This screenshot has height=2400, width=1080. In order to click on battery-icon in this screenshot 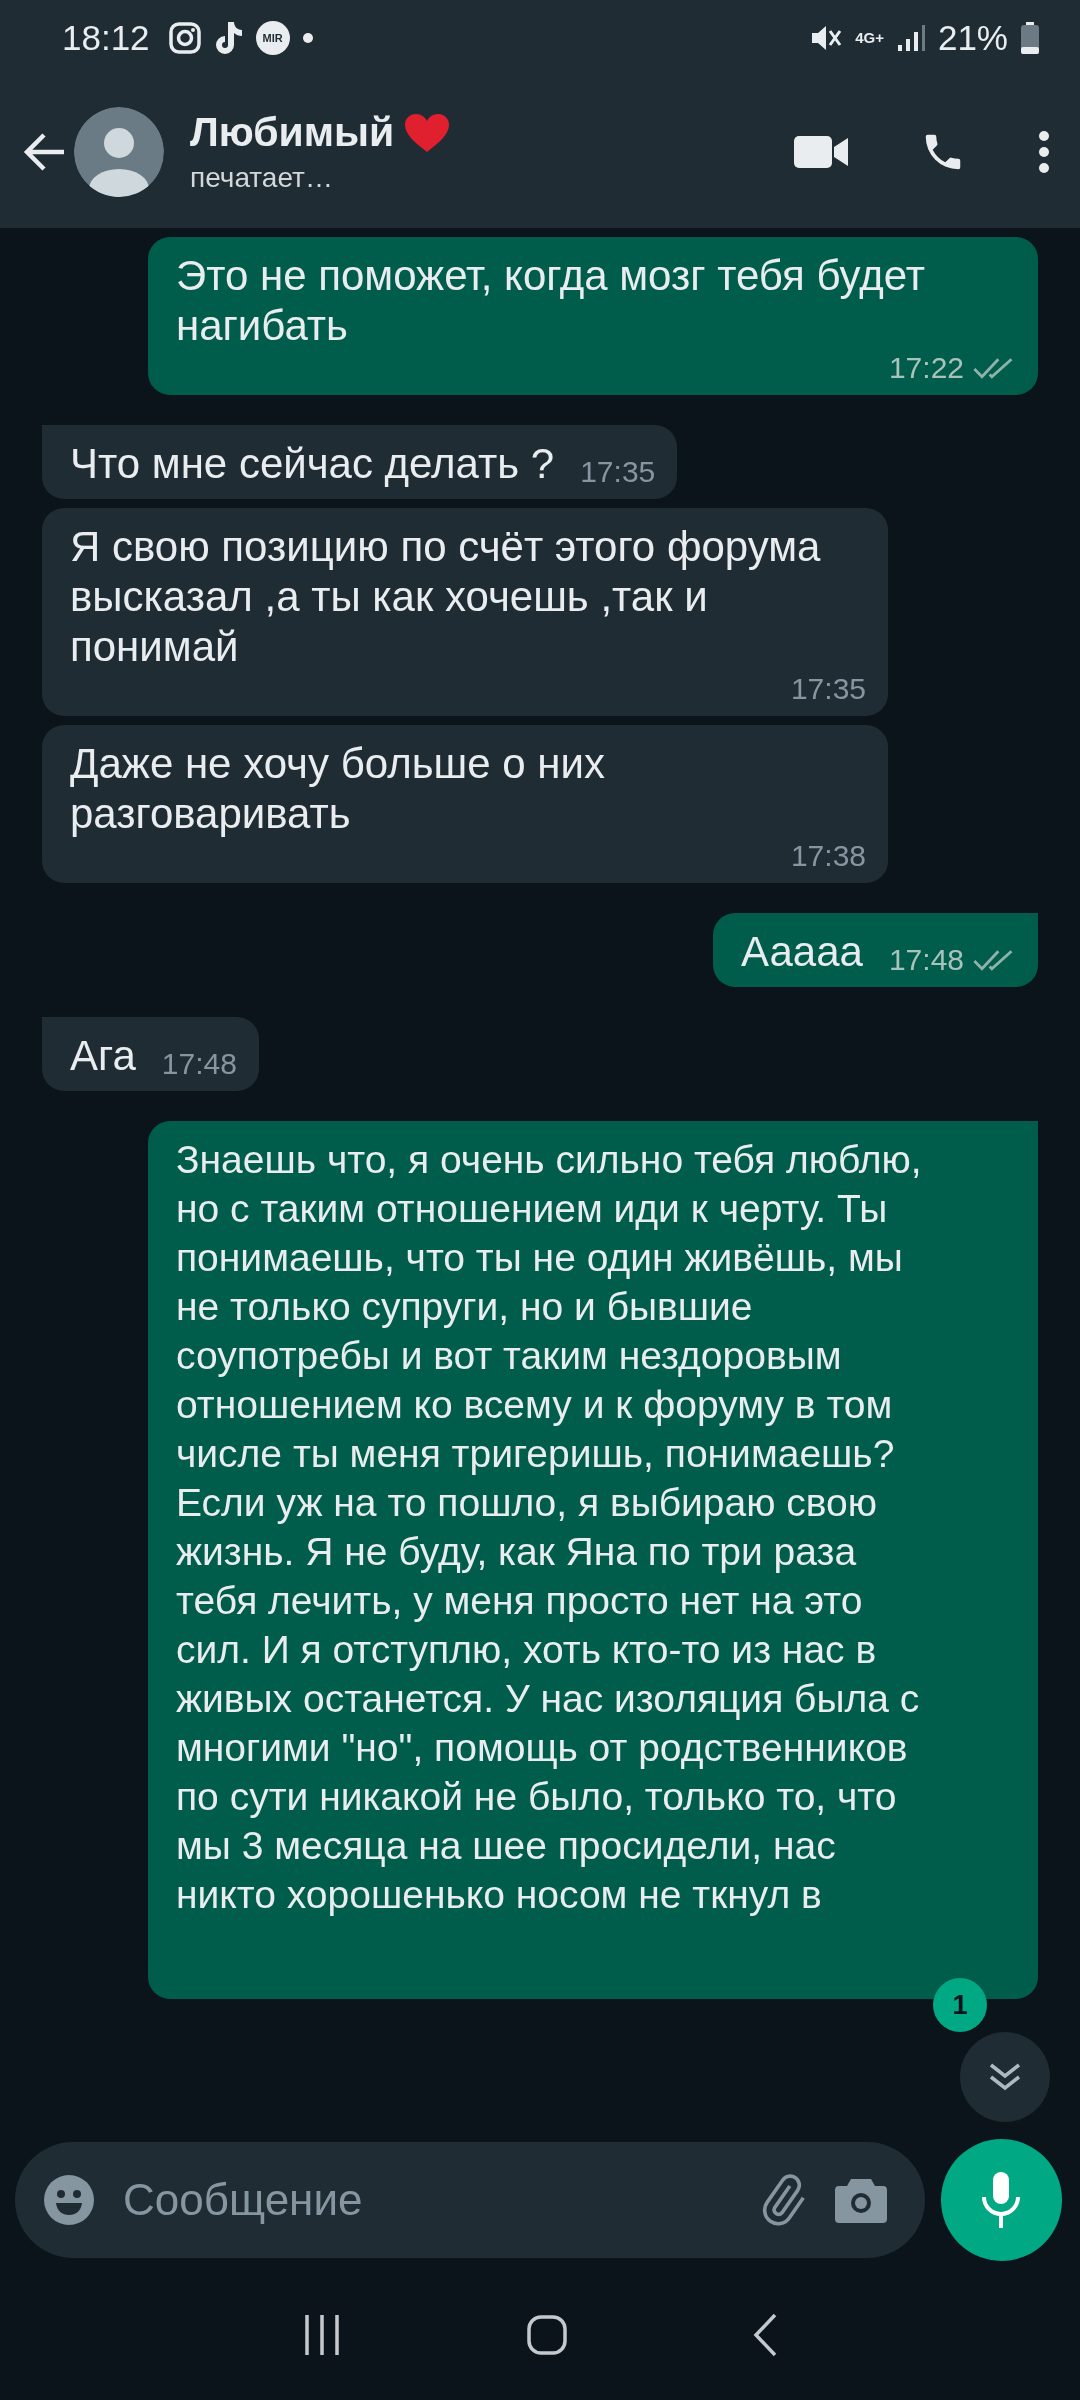, I will do `click(1030, 37)`.